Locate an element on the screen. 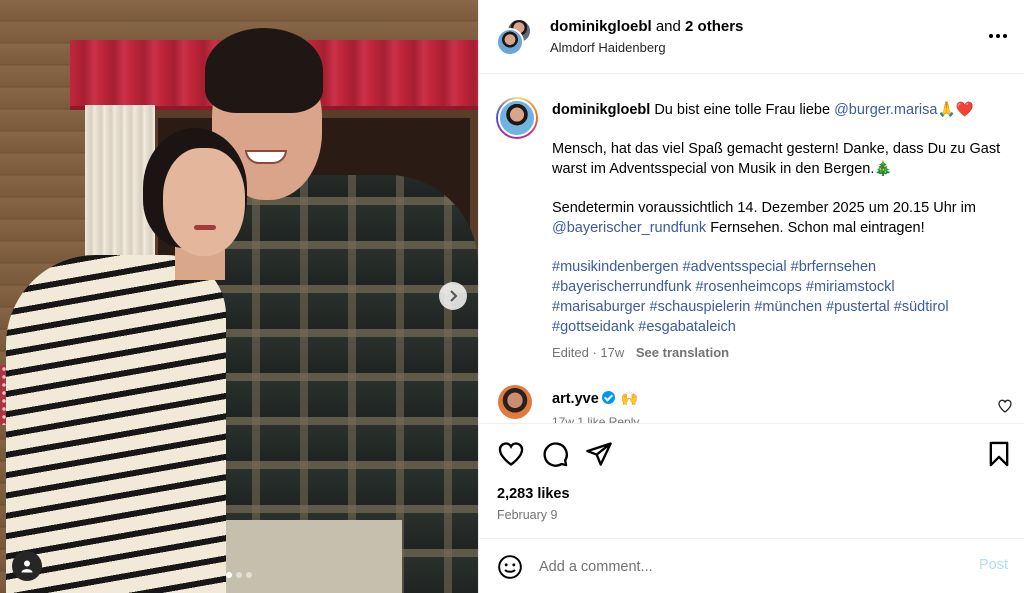 The width and height of the screenshot is (1024, 593). hashtag-link: #pustertal is located at coordinates (858, 307).